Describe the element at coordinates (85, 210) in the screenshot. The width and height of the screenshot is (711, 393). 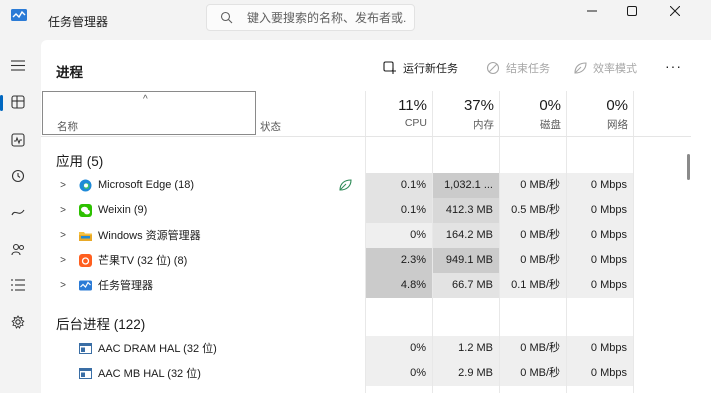
I see `wechat-icon` at that location.